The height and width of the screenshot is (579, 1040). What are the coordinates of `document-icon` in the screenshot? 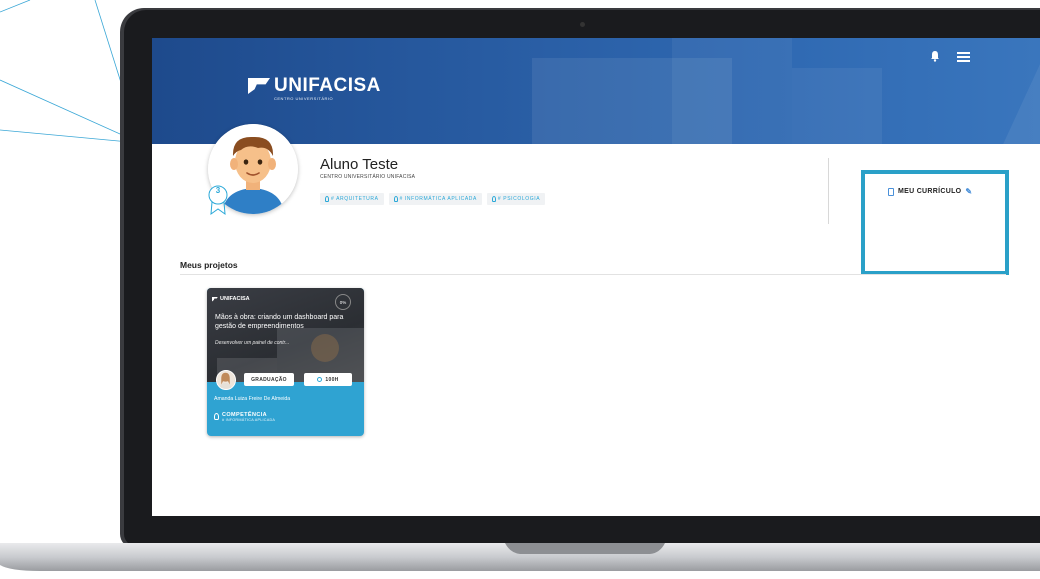 It's located at (891, 191).